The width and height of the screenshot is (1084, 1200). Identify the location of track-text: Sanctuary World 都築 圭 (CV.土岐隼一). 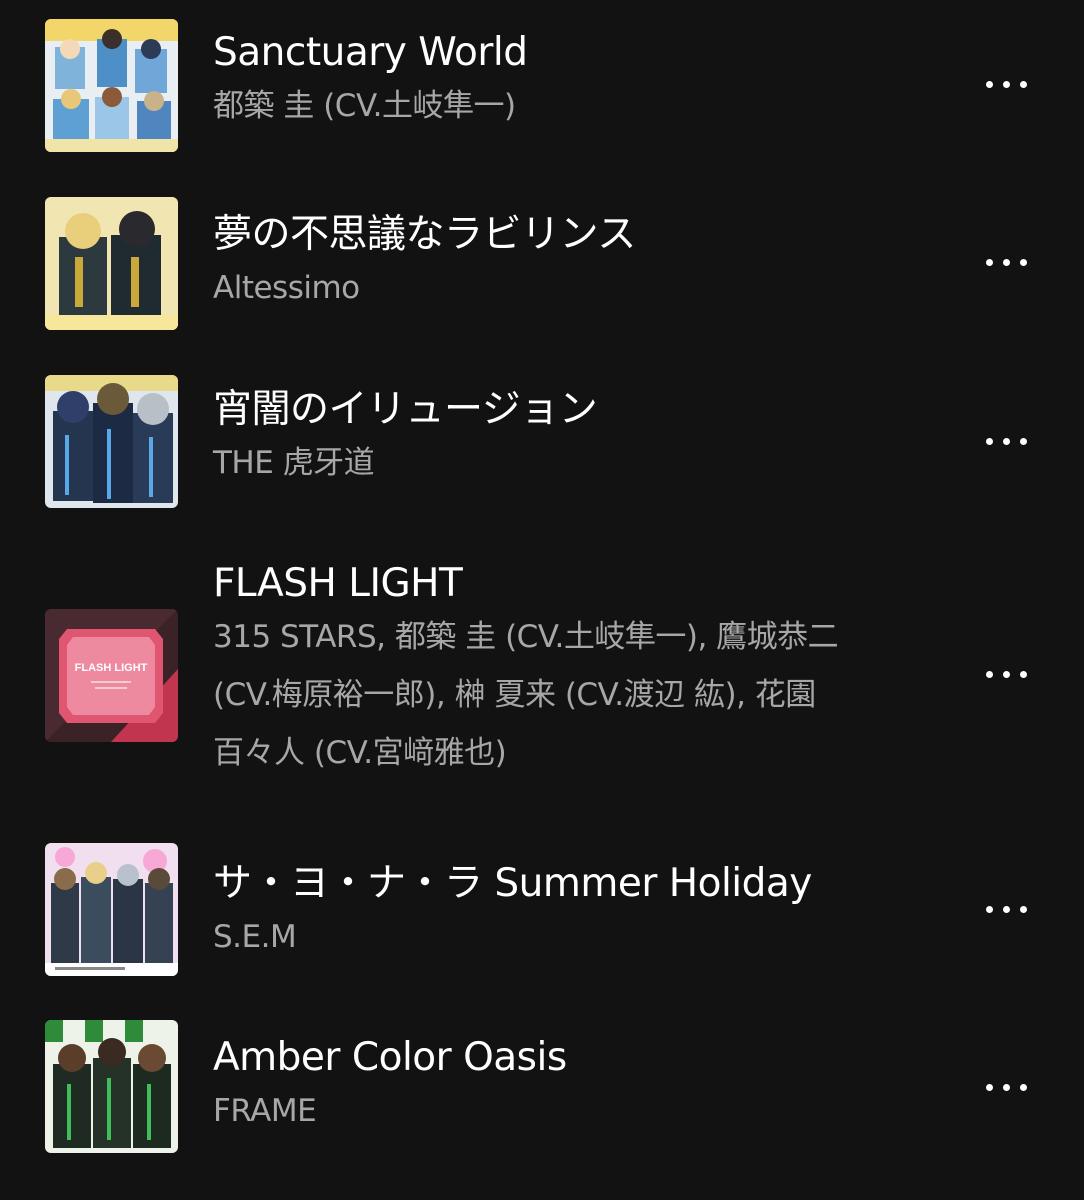
(563, 82).